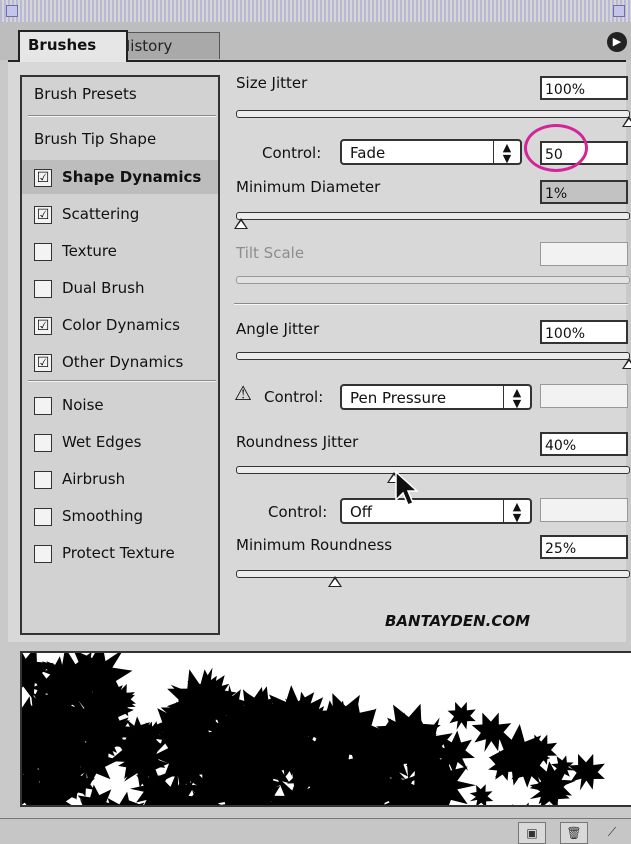 This screenshot has width=631, height=844. I want to click on roundness-jitter-slider, so click(433, 474).